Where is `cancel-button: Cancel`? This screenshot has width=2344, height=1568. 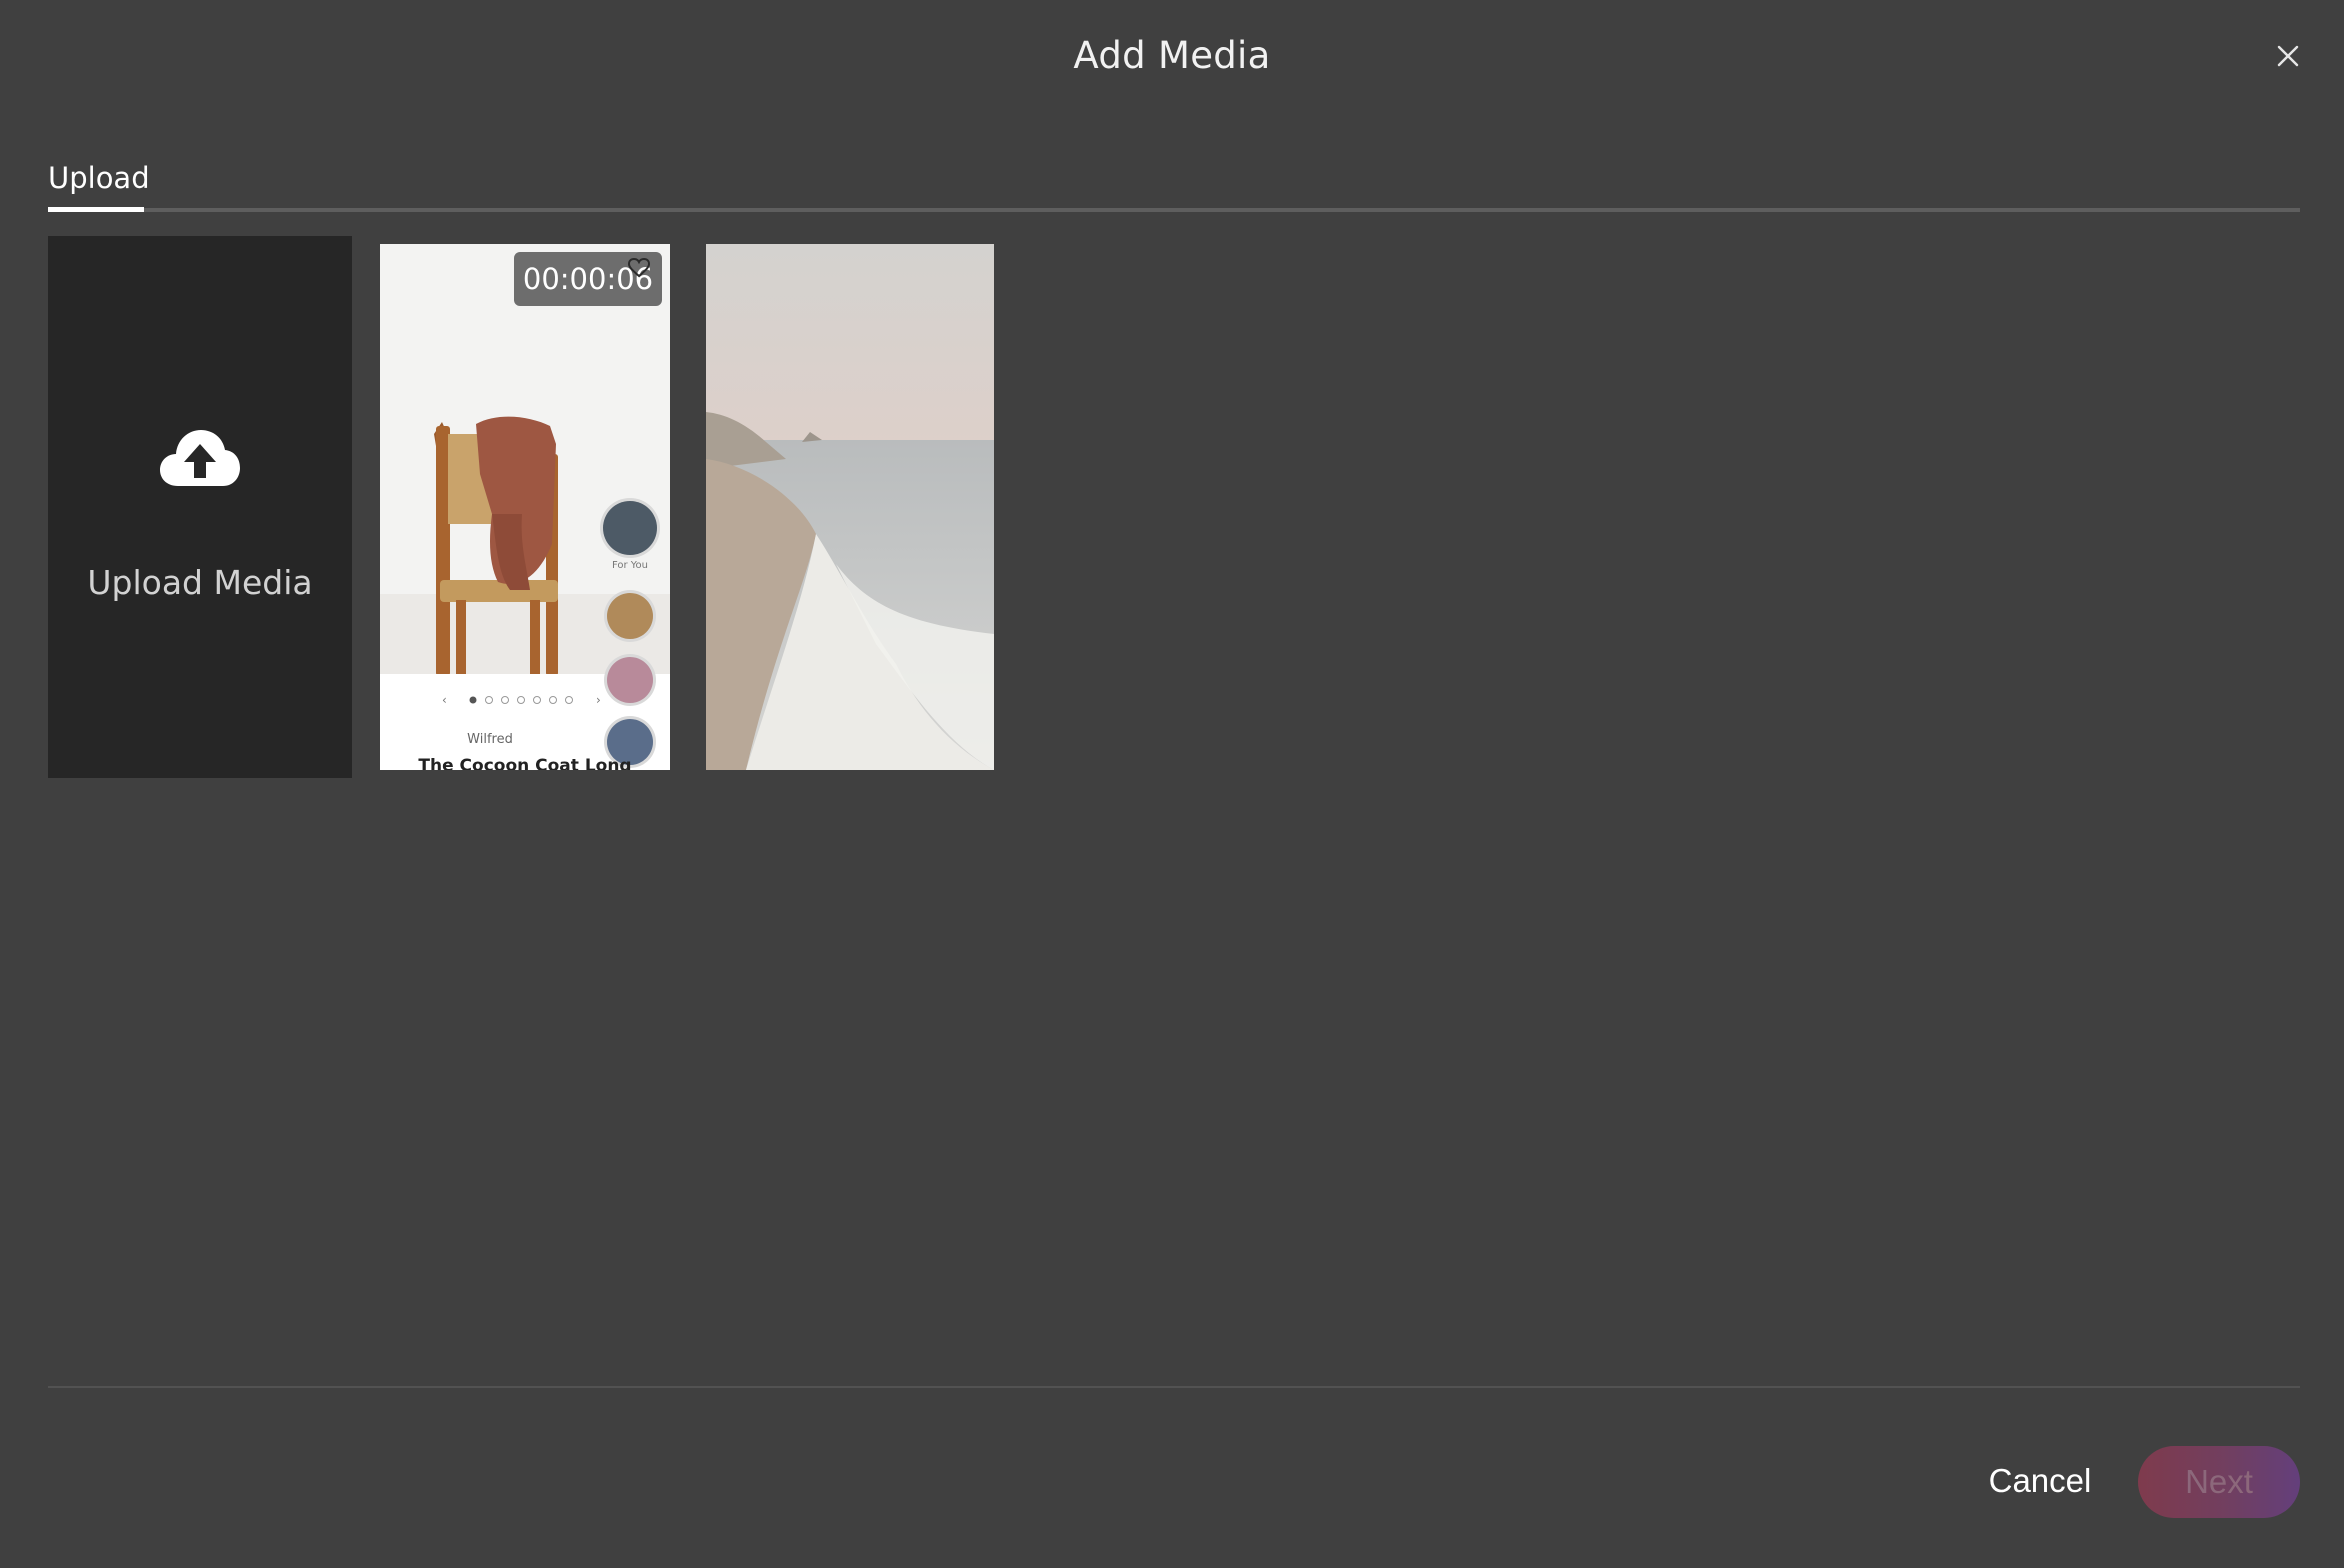
cancel-button: Cancel is located at coordinates (2040, 1481).